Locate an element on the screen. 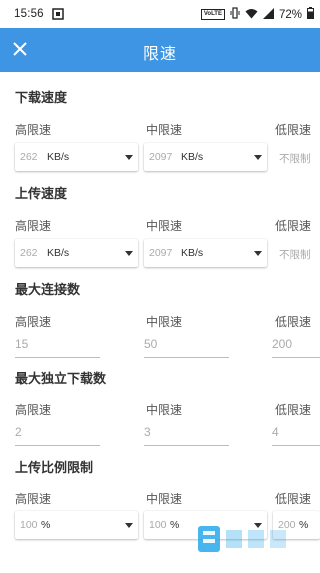 The height and width of the screenshot is (573, 320). connections-mid-input: 50 is located at coordinates (186, 346).